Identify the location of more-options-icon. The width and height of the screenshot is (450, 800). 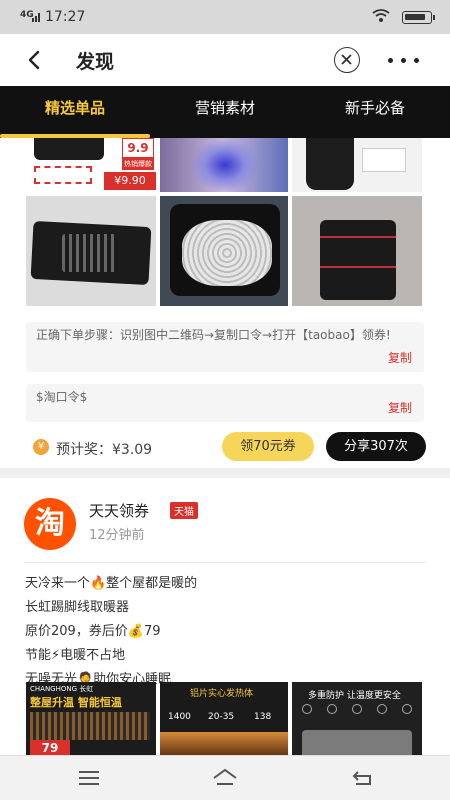
(404, 60).